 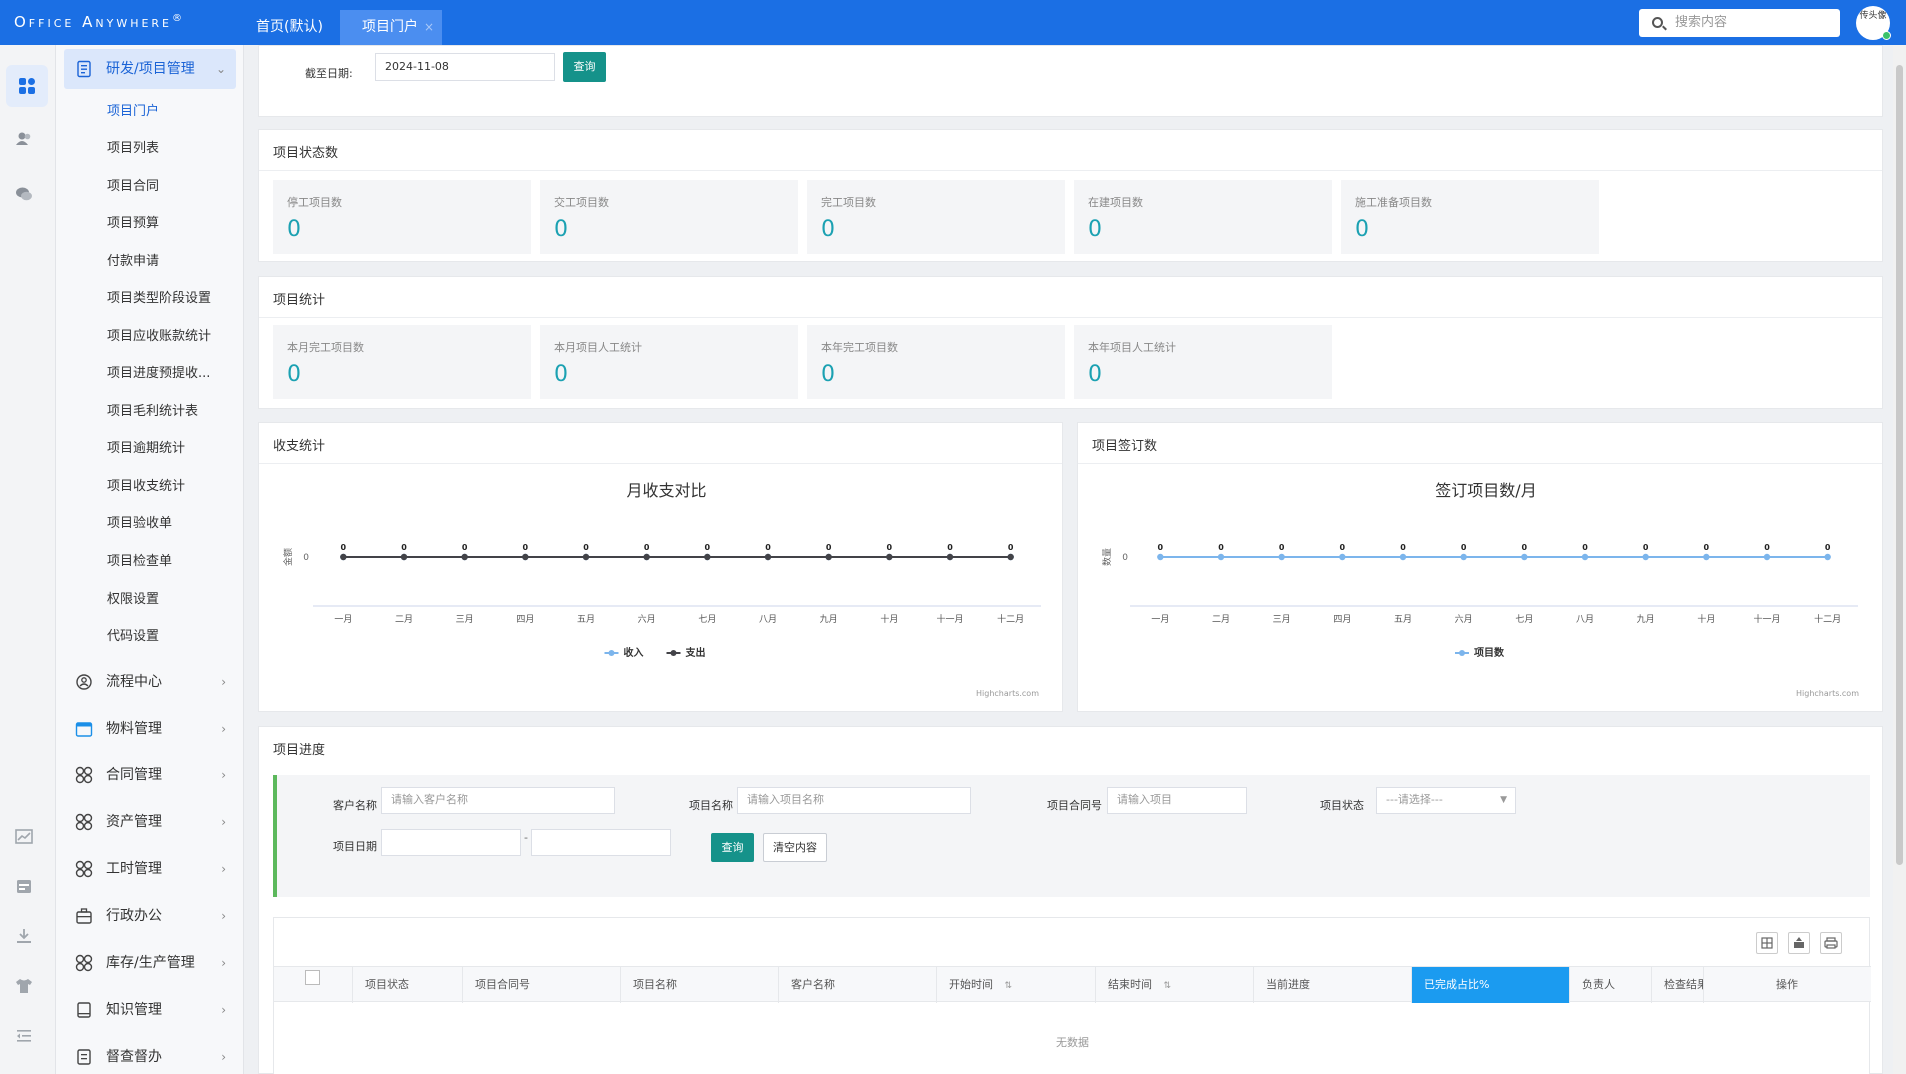 I want to click on stat-label: 本年项目人工统计, so click(x=1132, y=347).